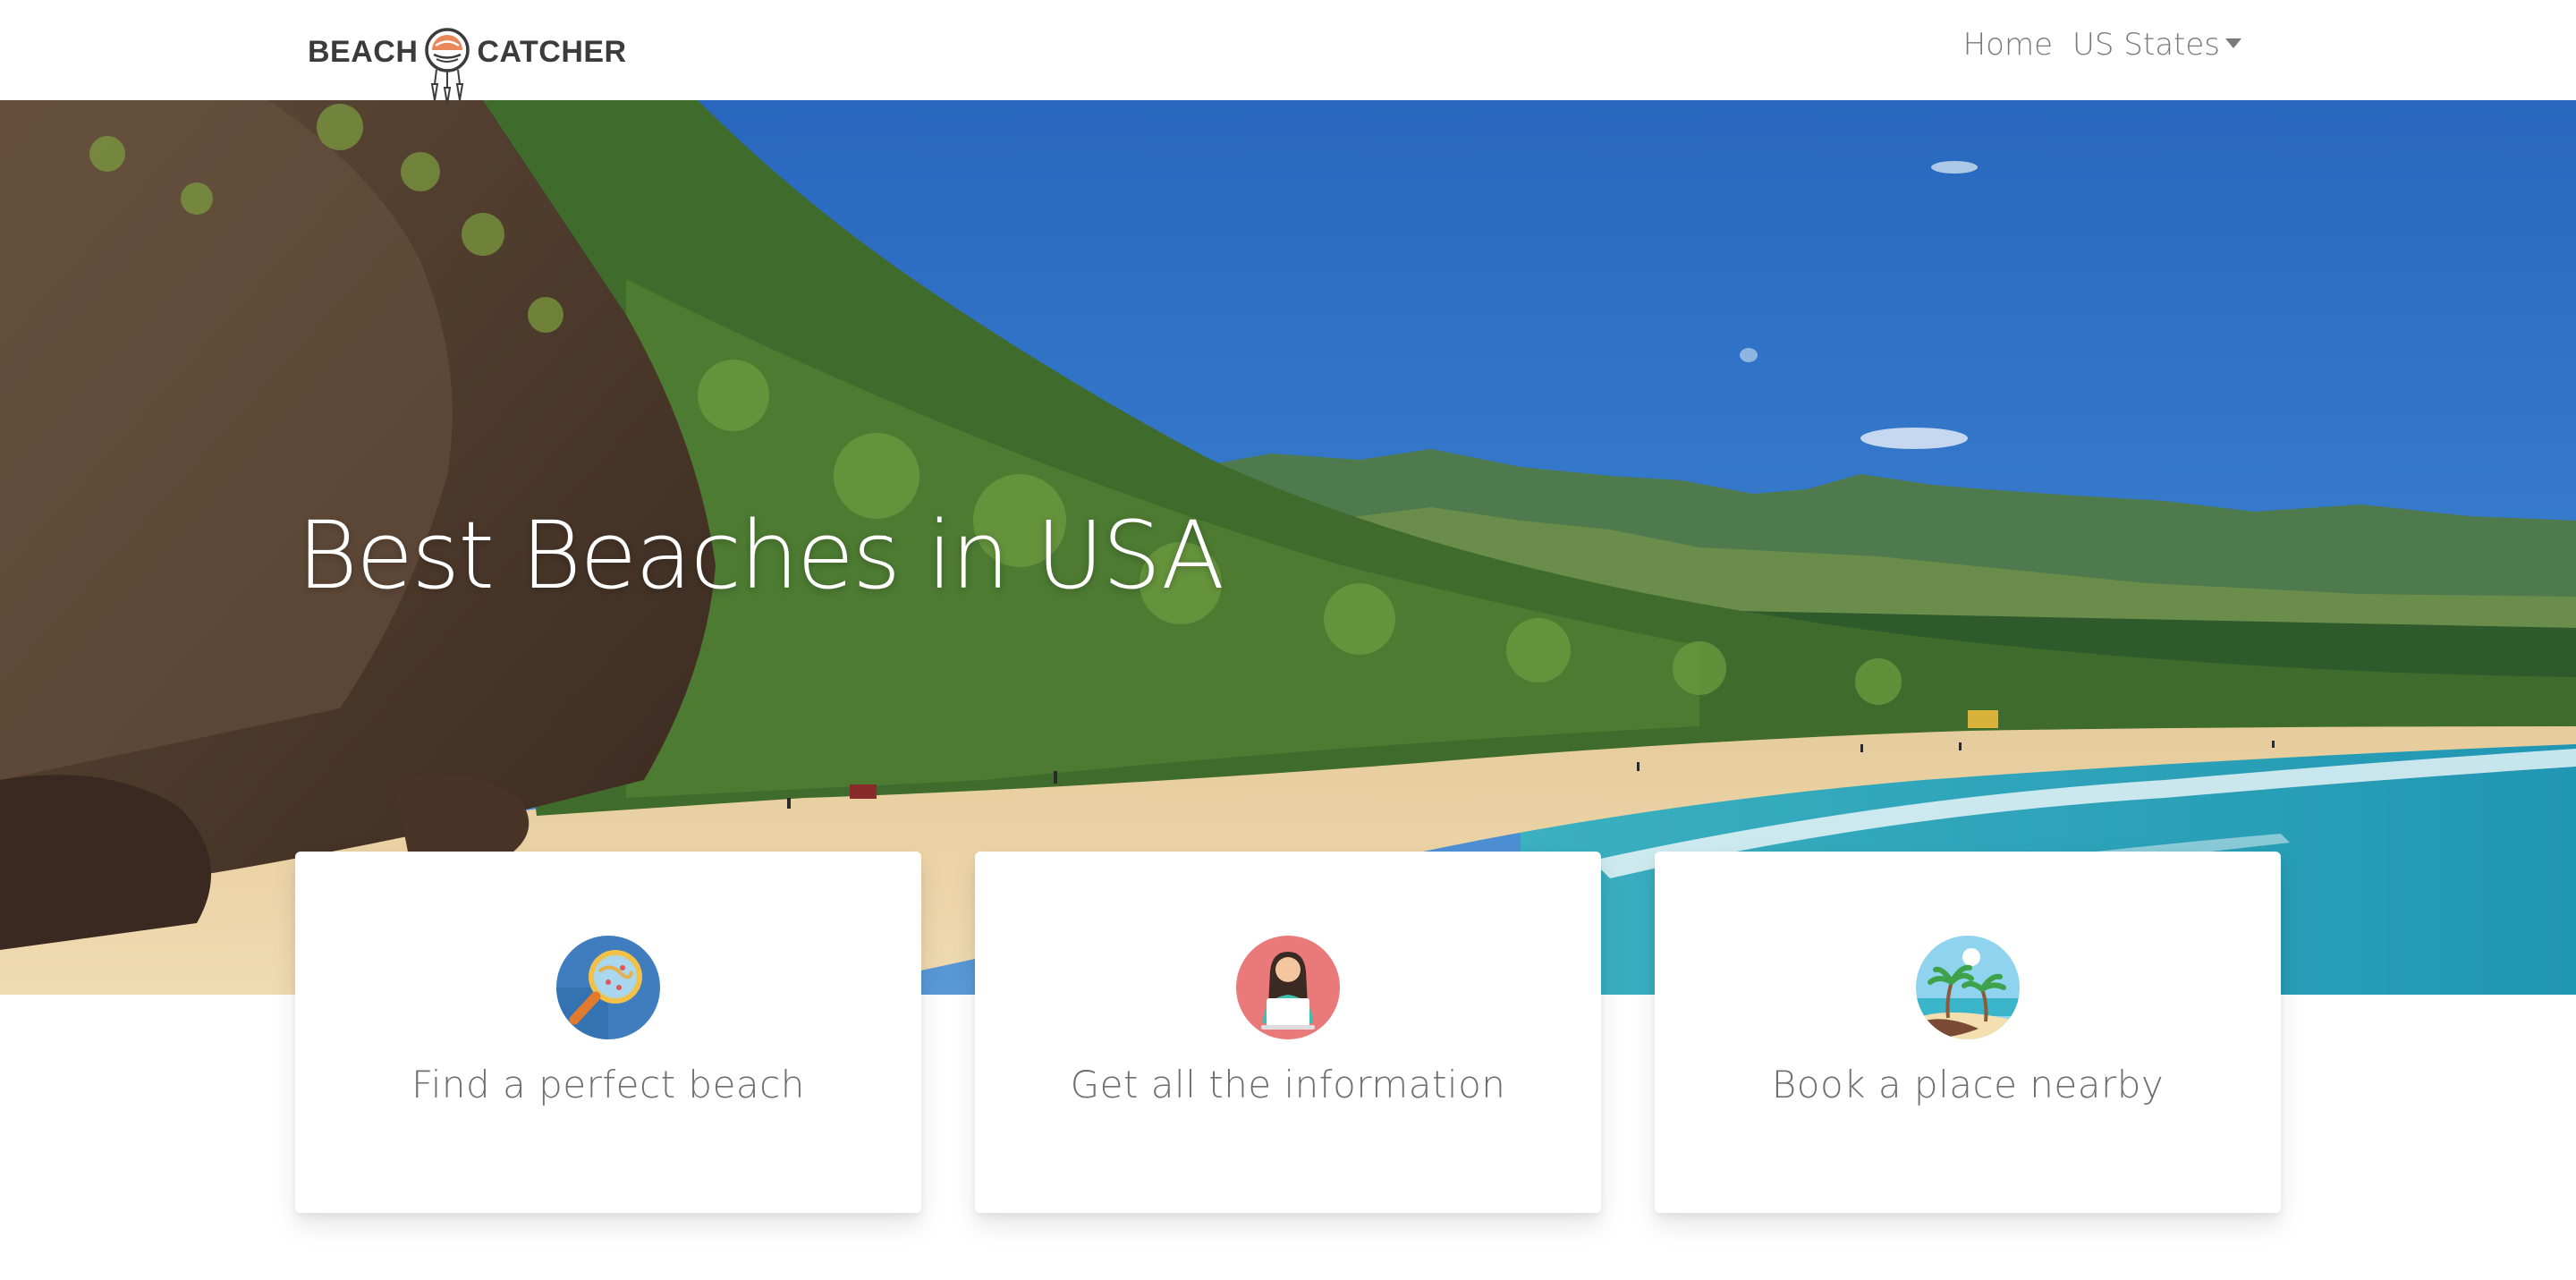 This screenshot has width=2576, height=1280. Describe the element at coordinates (552, 52) in the screenshot. I see `brand-word-catcher: CATCHER` at that location.